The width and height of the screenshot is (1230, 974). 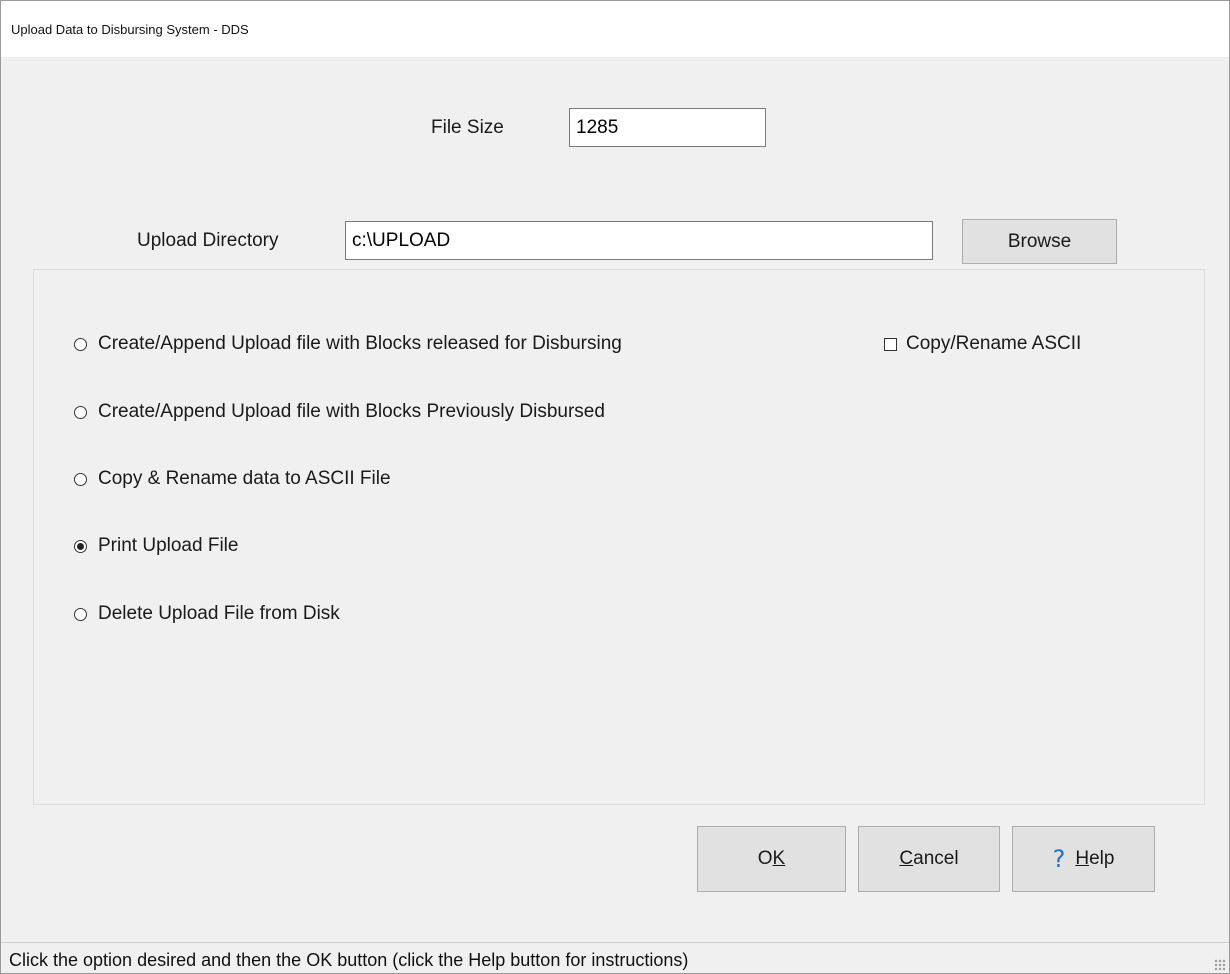 I want to click on radio-create-previous, so click(x=80, y=412).